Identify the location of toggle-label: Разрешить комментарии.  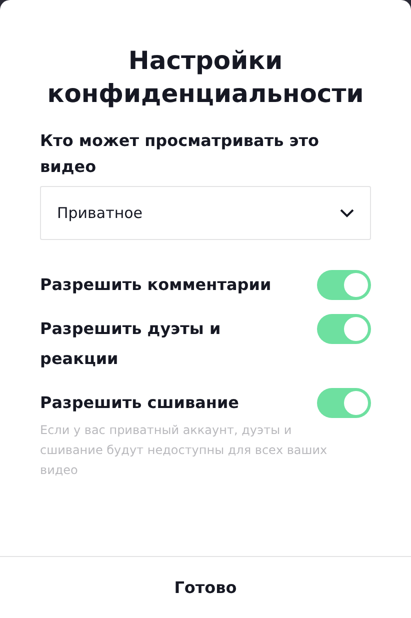
(156, 285).